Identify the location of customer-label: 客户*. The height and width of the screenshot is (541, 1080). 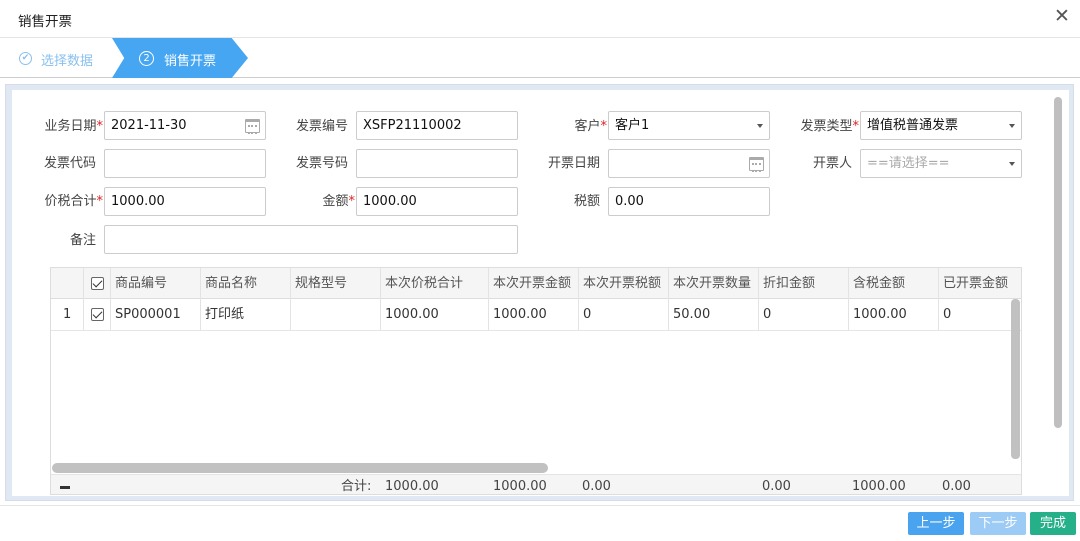
(590, 126).